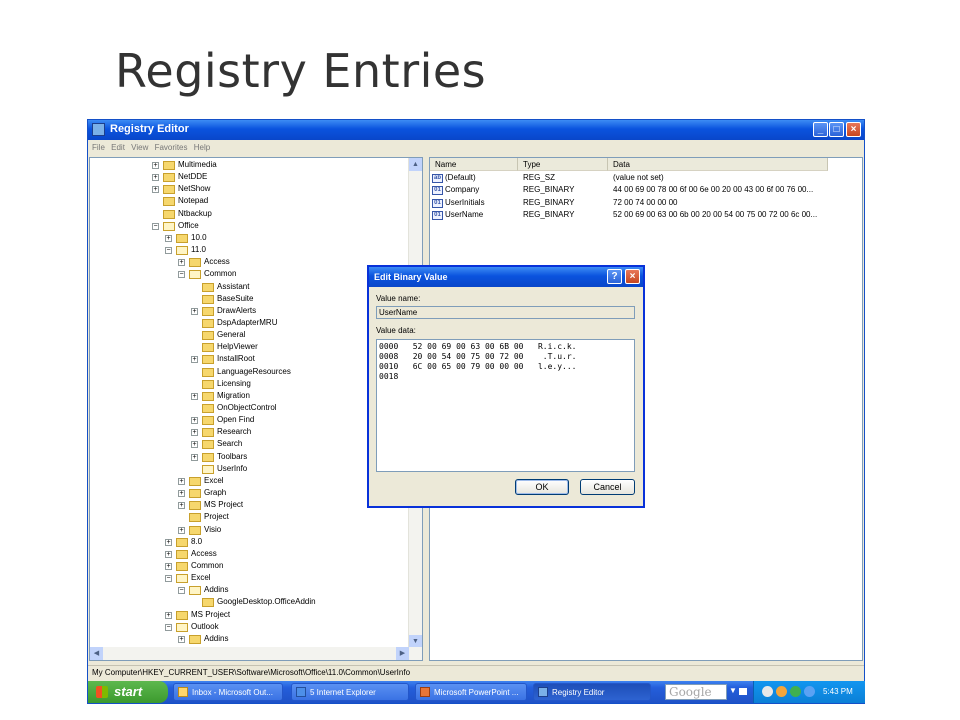 This screenshot has height=720, width=960. What do you see at coordinates (197, 541) in the screenshot?
I see `tree-node-label: 8.0` at bounding box center [197, 541].